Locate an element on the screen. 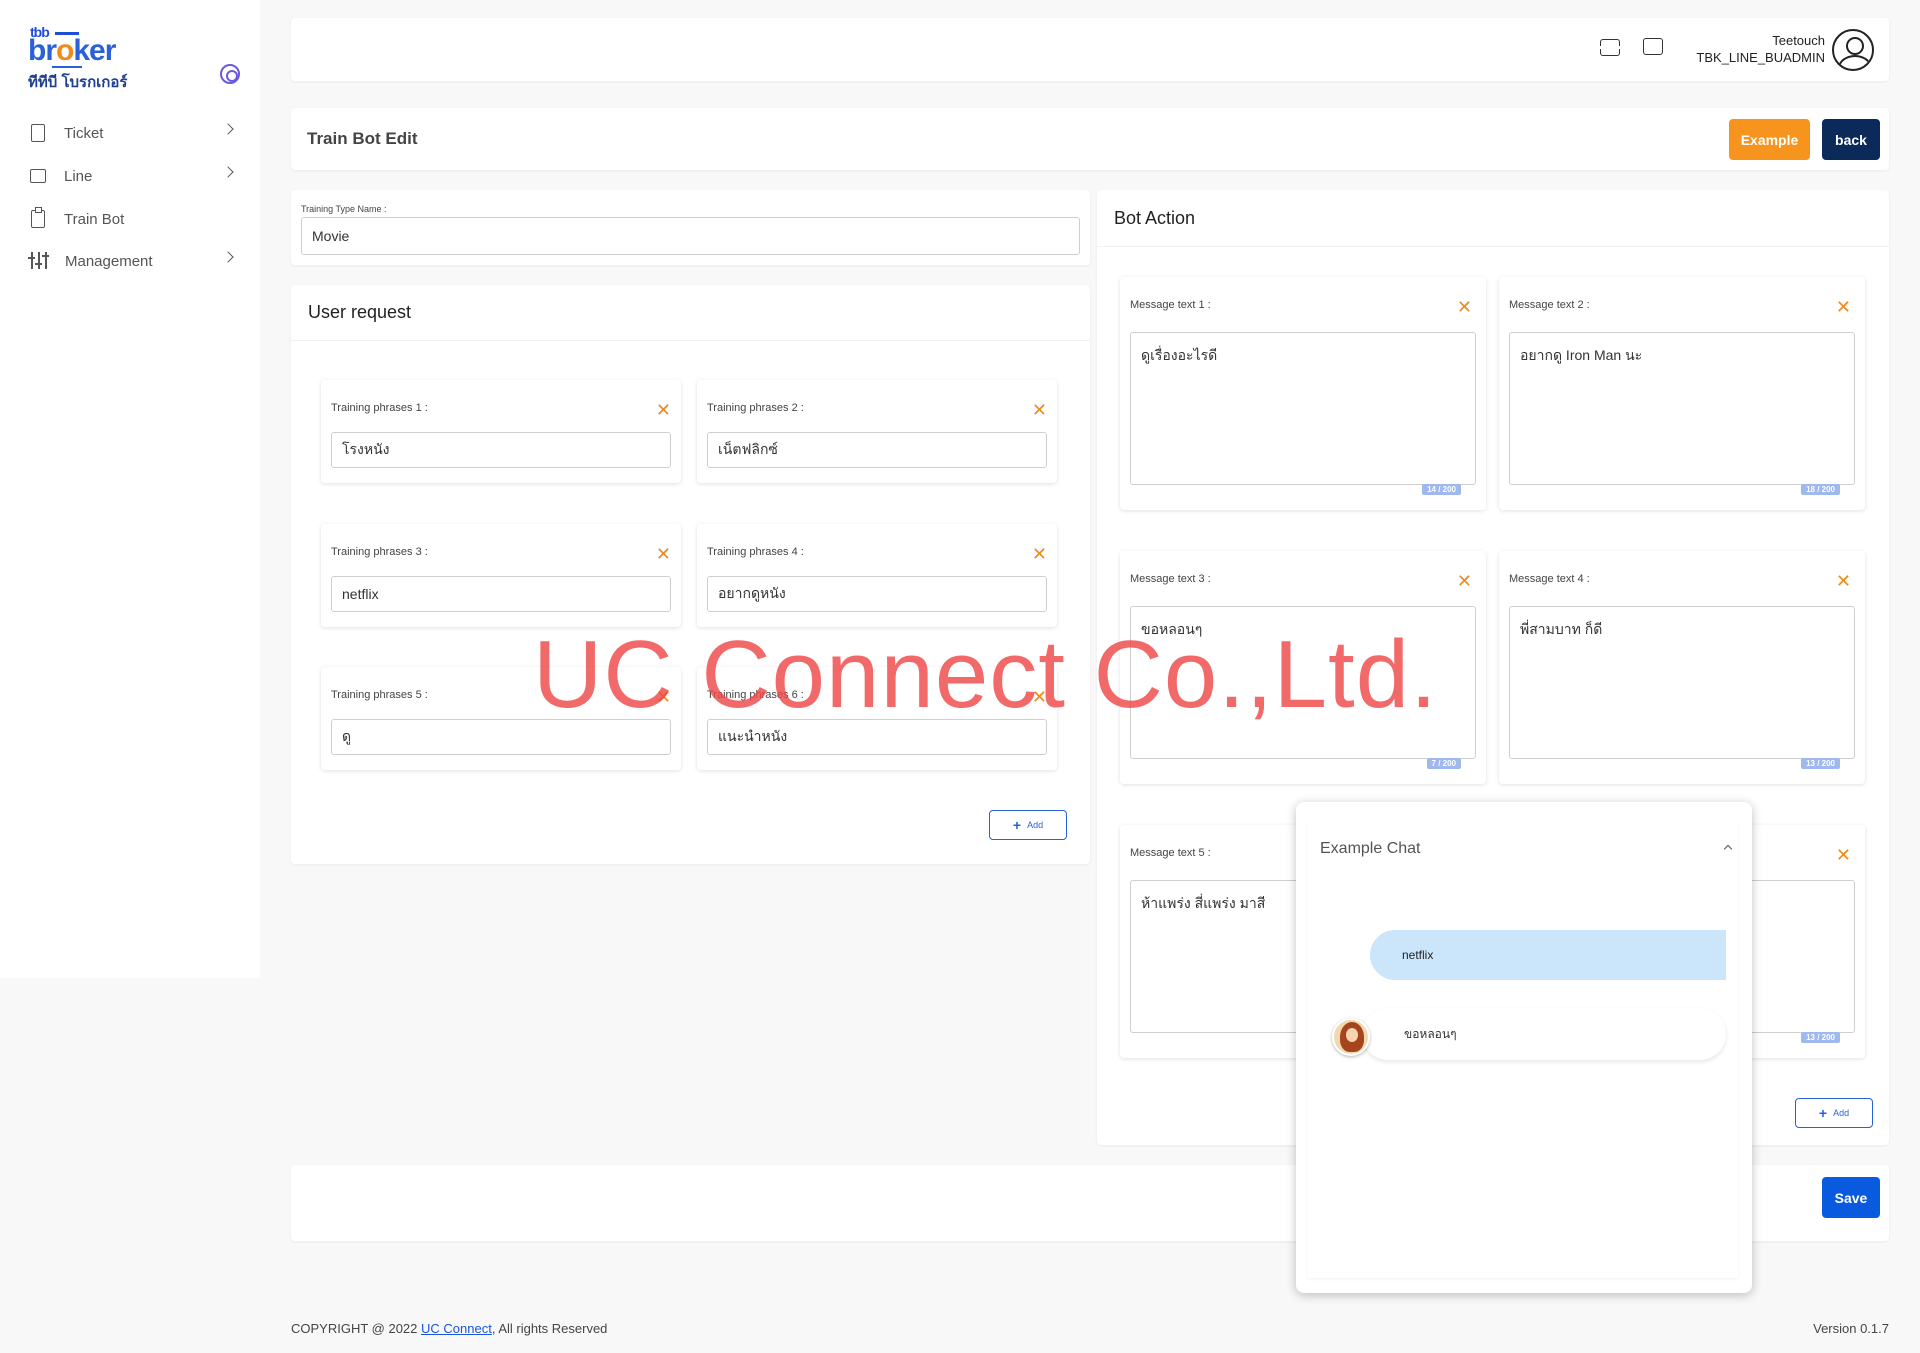 Image resolution: width=1920 pixels, height=1353 pixels. user-message-bubble: netflix is located at coordinates (1548, 955).